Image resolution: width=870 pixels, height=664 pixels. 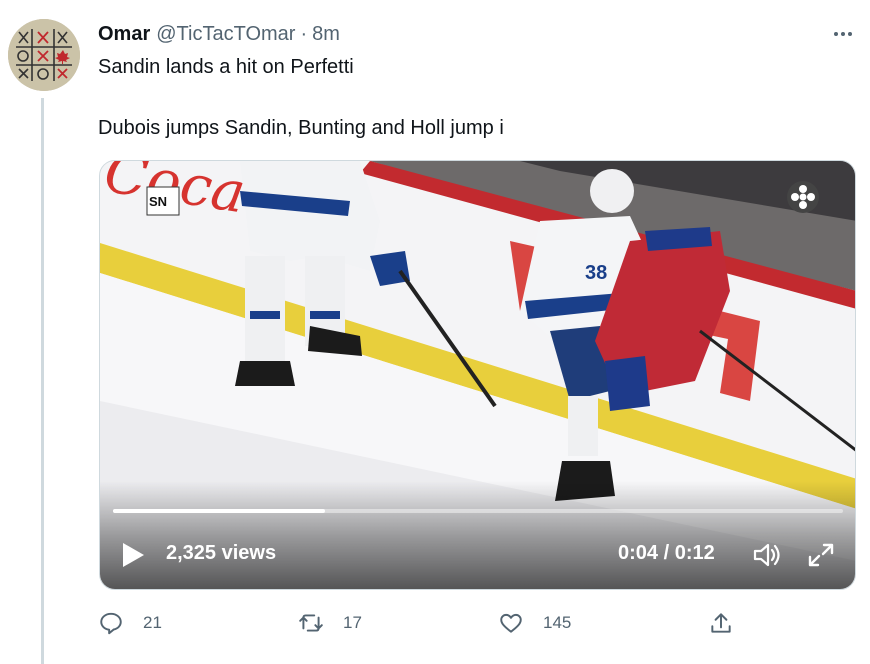 What do you see at coordinates (124, 34) in the screenshot?
I see `author-name: Omar` at bounding box center [124, 34].